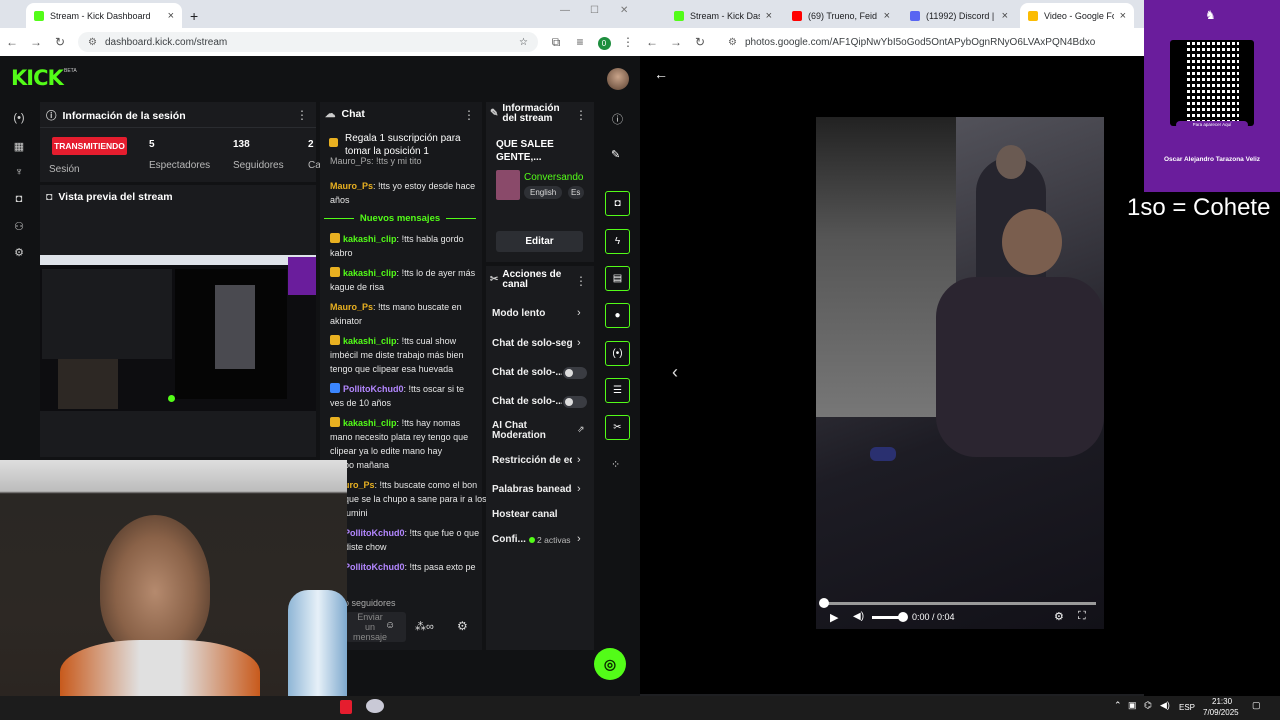 This screenshot has width=1280, height=720. Describe the element at coordinates (617, 241) in the screenshot. I see `ad-break-button: ϟ` at that location.